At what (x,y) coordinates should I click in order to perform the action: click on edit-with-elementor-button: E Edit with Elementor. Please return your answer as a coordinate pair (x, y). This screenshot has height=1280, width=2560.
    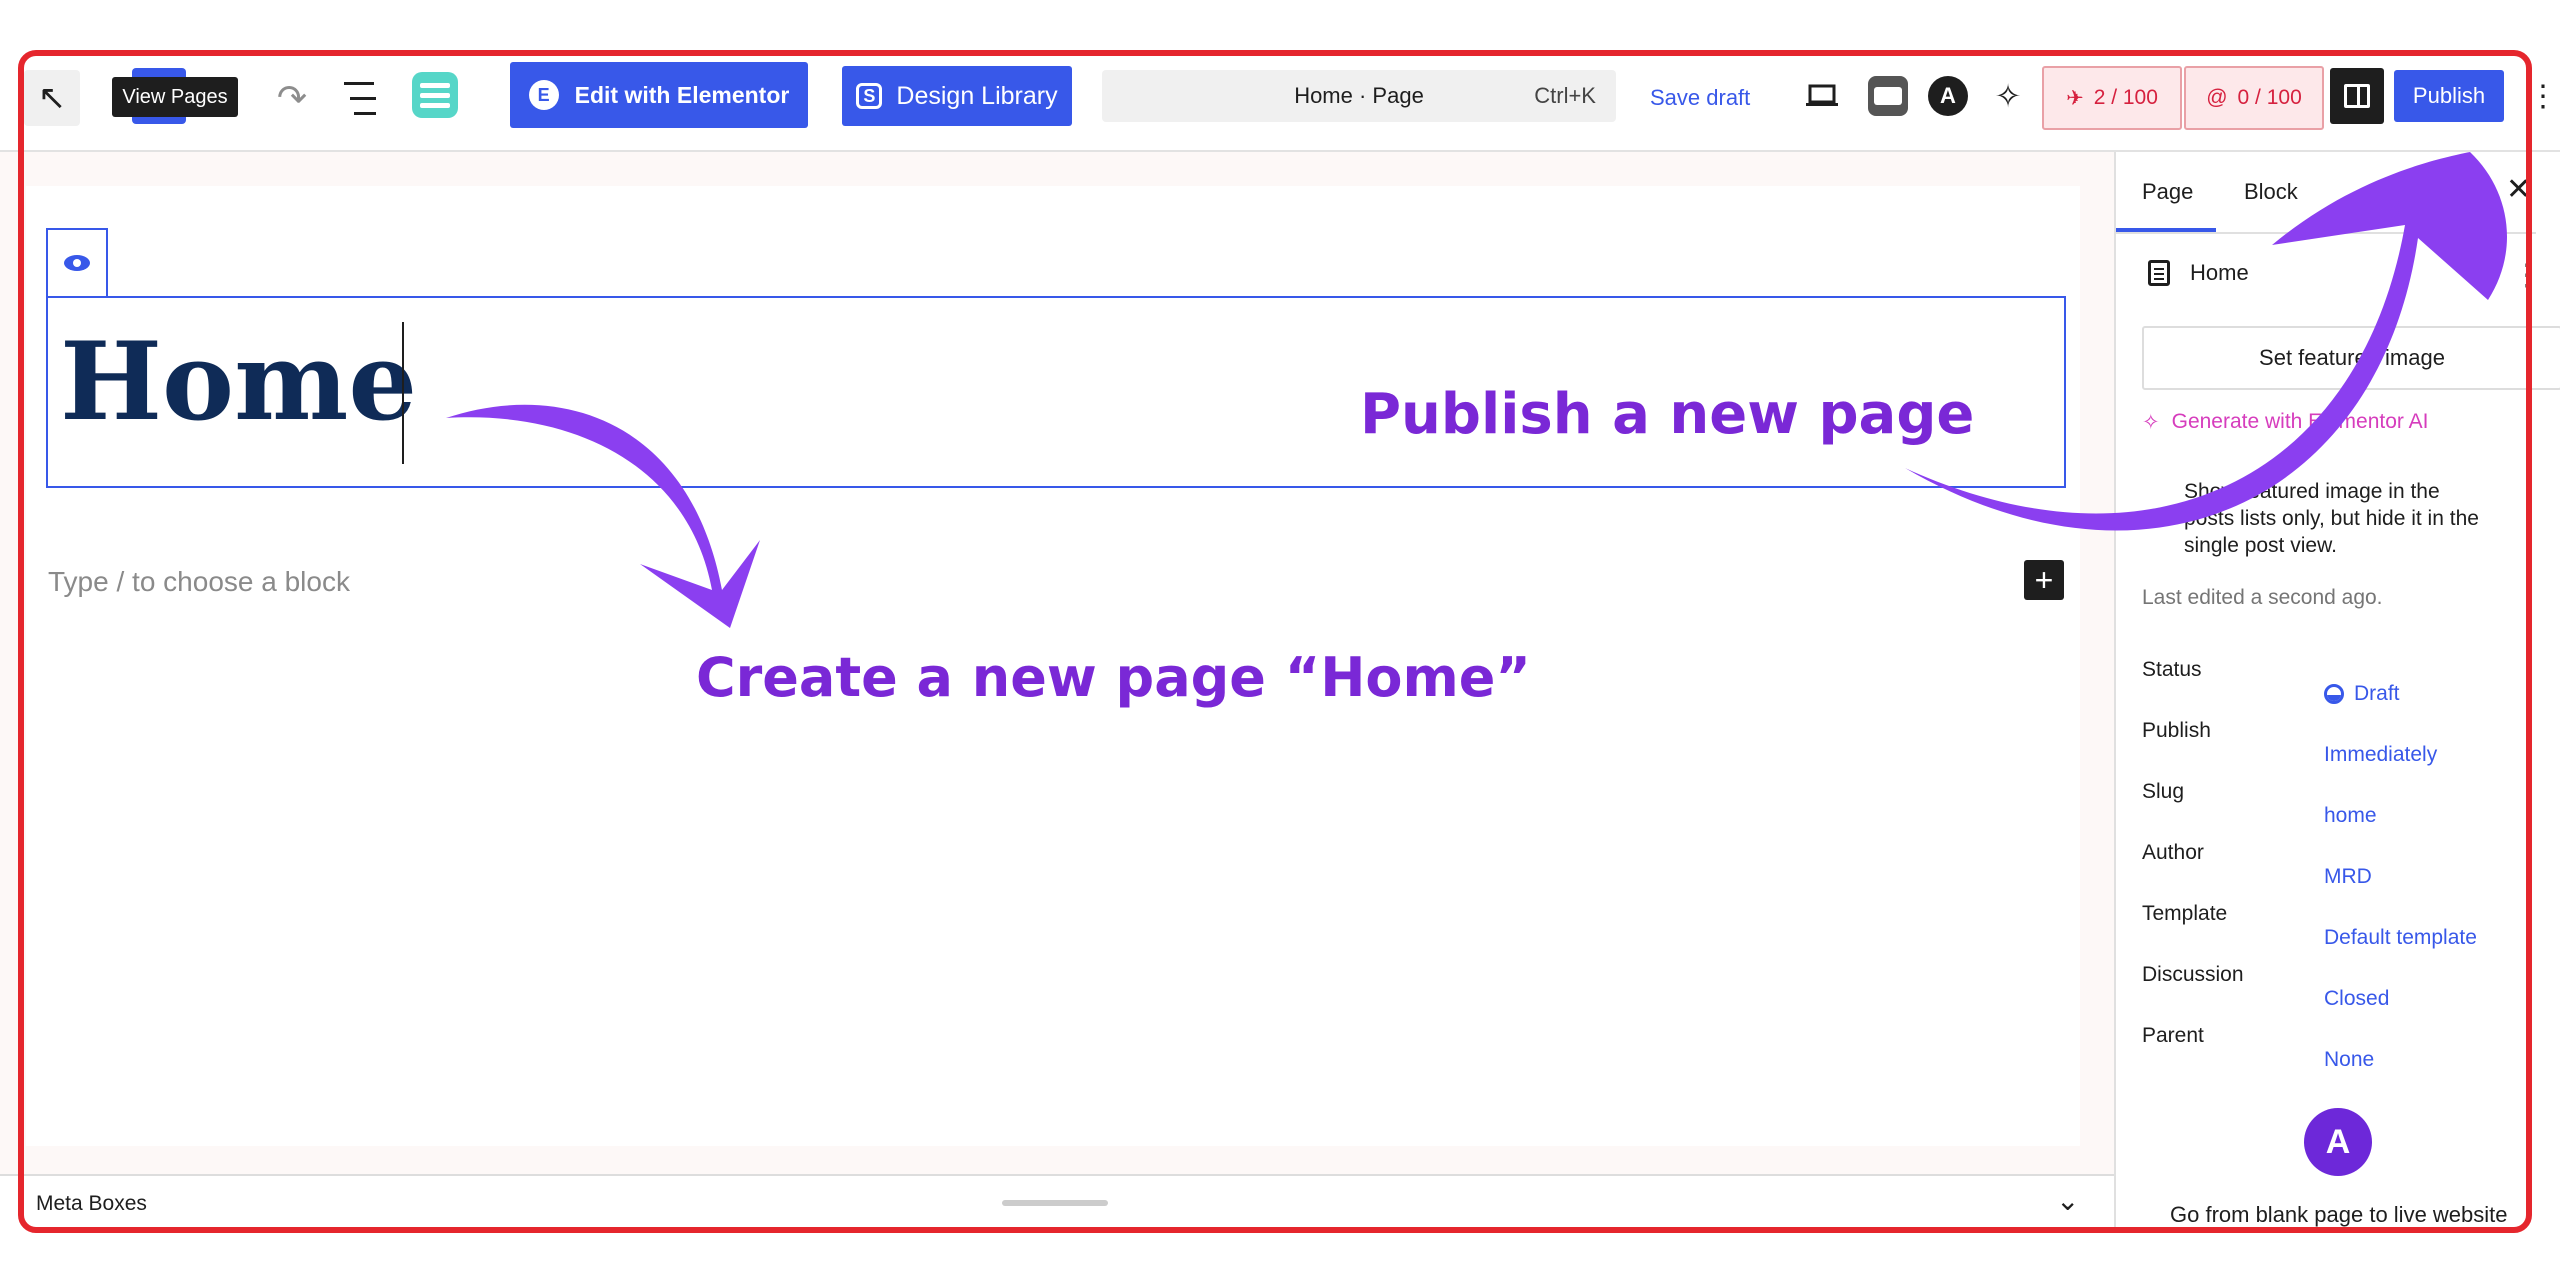
    Looking at the image, I should click on (659, 95).